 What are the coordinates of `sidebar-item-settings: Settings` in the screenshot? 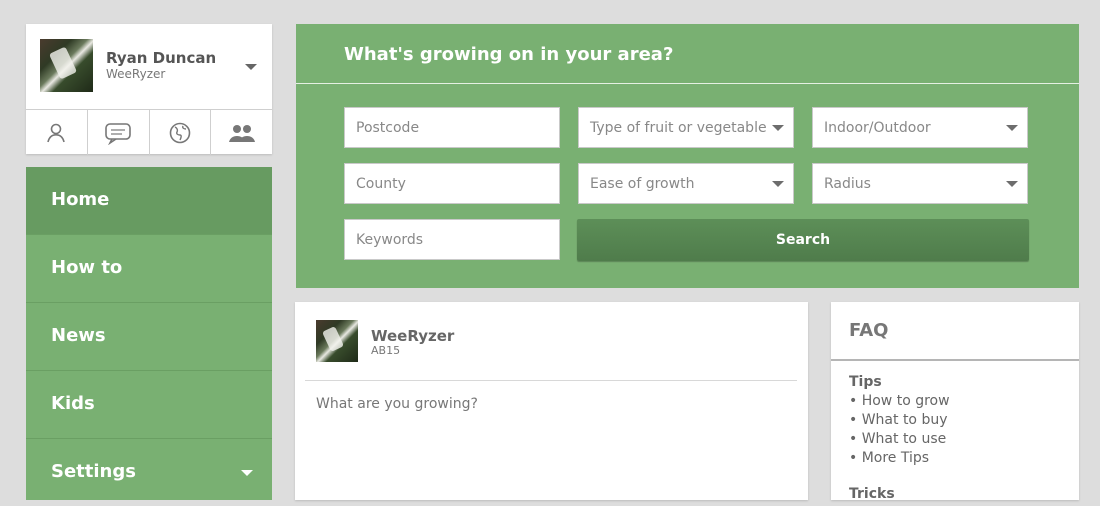 It's located at (149, 472).